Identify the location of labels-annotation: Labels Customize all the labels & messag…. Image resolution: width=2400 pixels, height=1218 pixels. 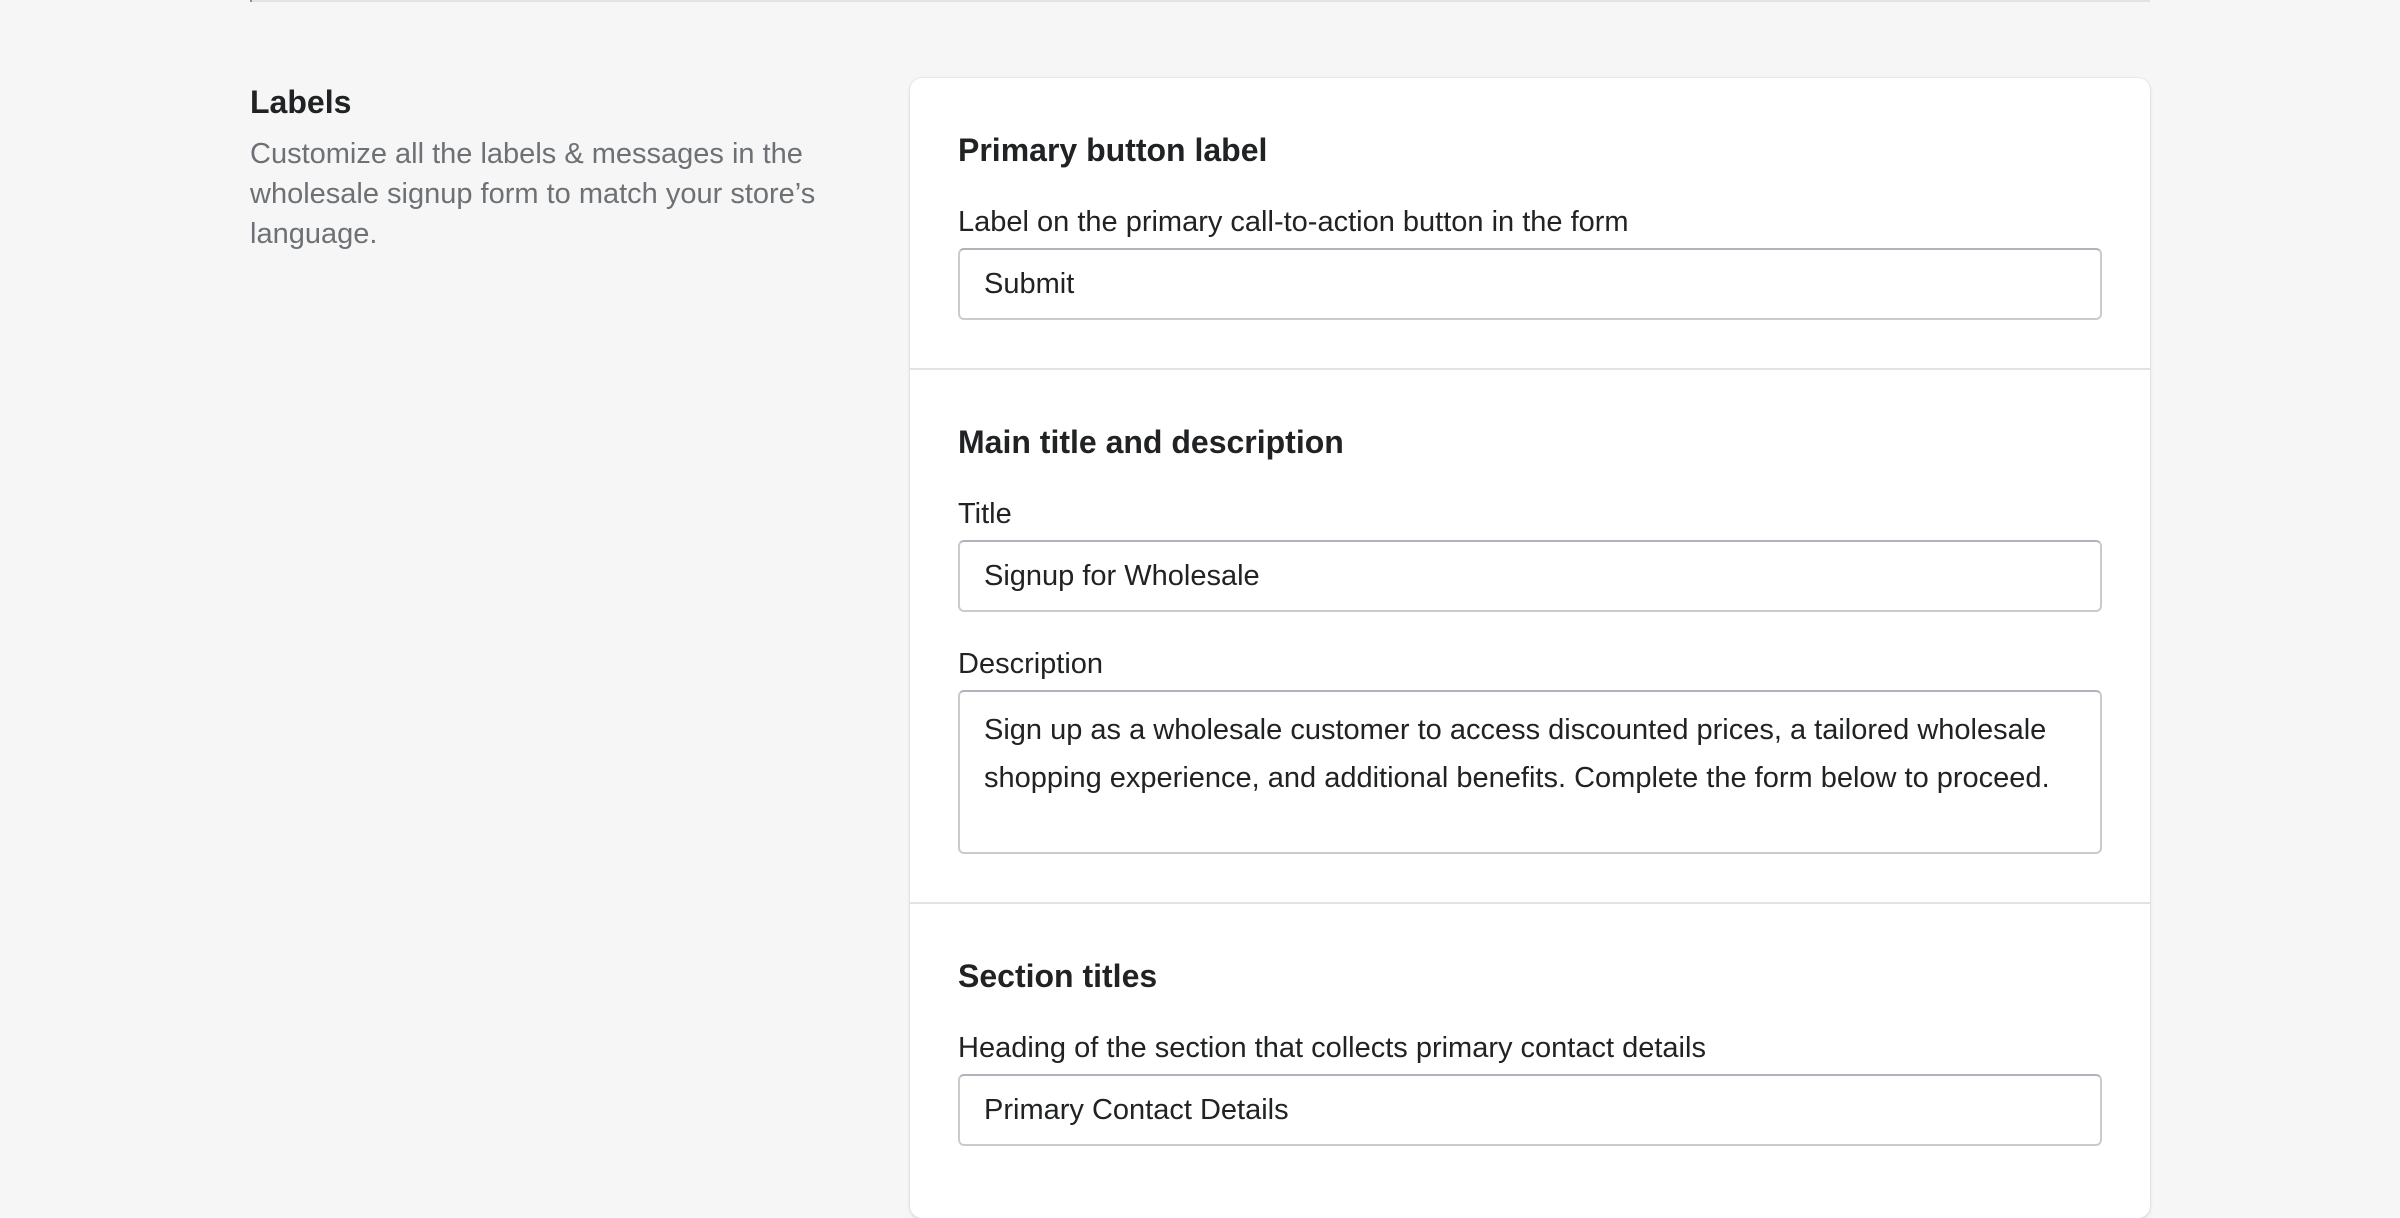
(555, 167).